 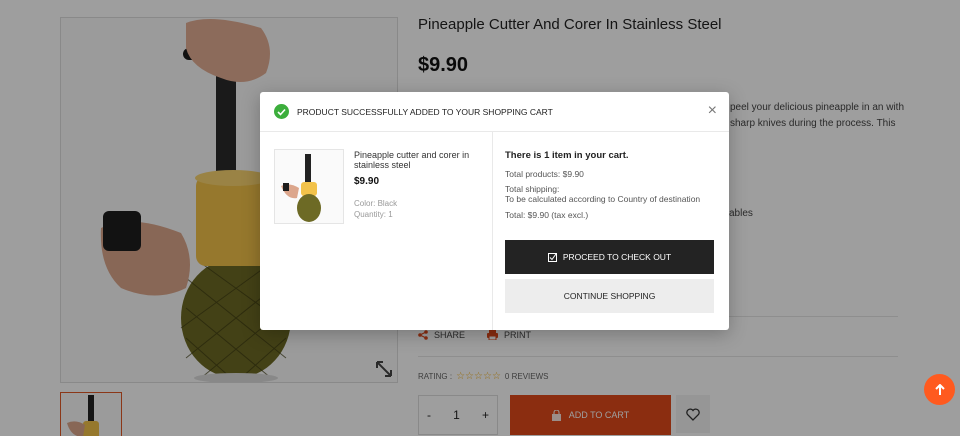 What do you see at coordinates (567, 155) in the screenshot?
I see `cart-count: There is 1 item in your cart.` at bounding box center [567, 155].